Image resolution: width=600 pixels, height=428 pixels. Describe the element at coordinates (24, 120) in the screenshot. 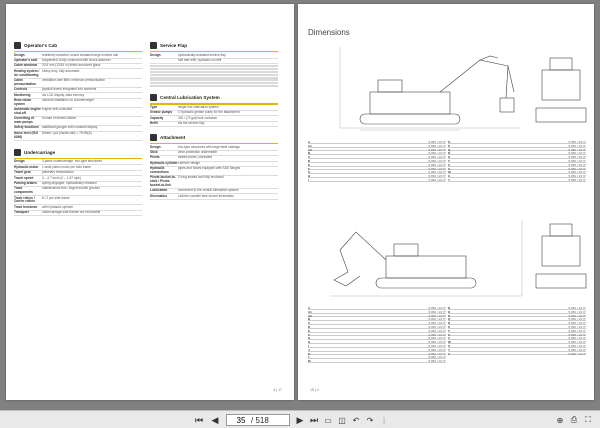

I see `spec-label: Overriding of main pumps` at that location.